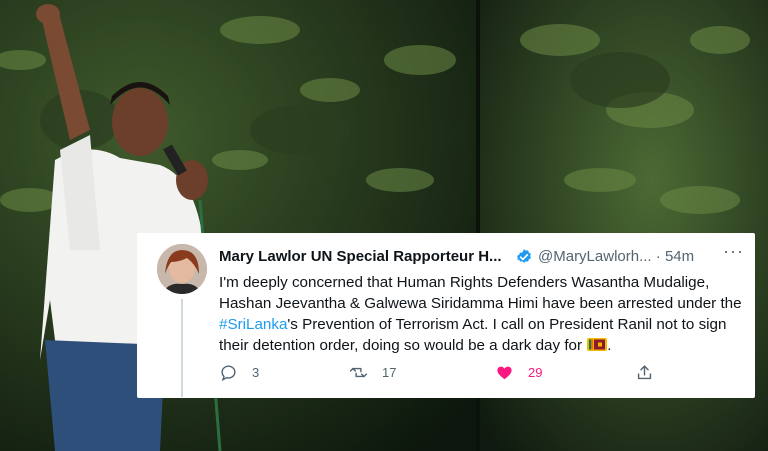 The width and height of the screenshot is (768, 451). Describe the element at coordinates (609, 345) in the screenshot. I see `tweet-text-end: .` at that location.